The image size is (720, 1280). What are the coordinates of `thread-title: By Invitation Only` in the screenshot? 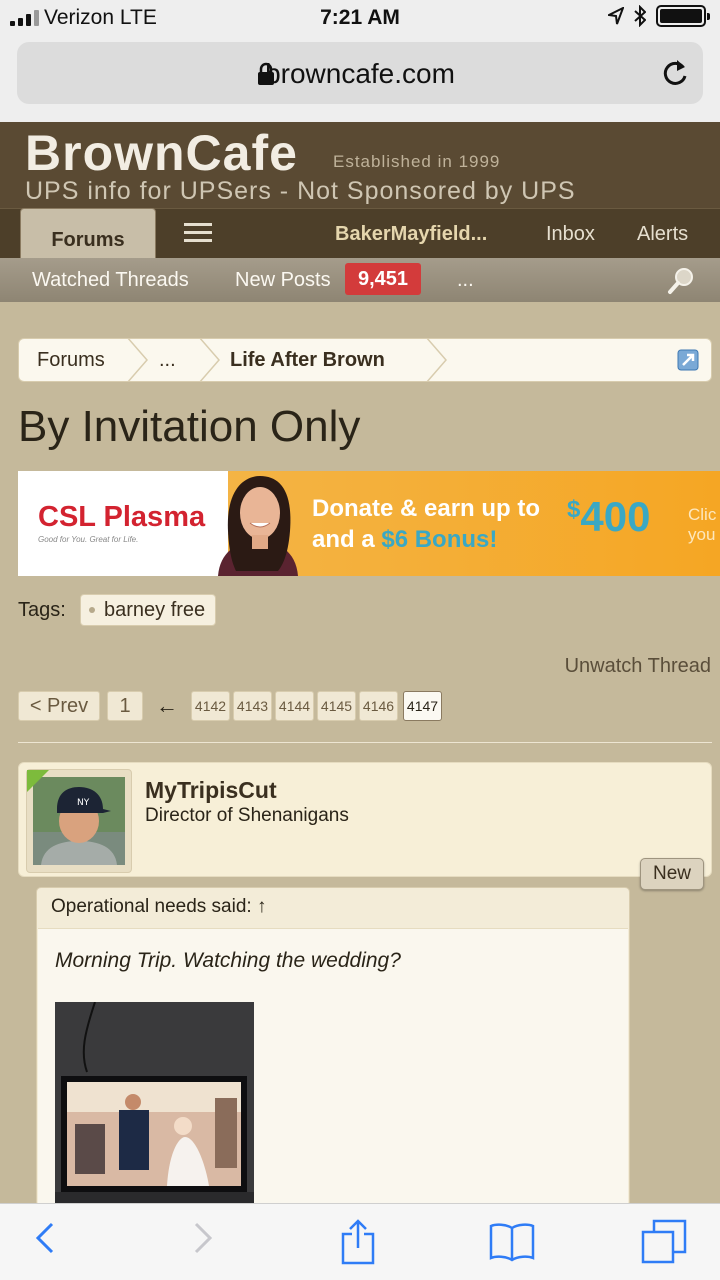 It's located at (189, 426).